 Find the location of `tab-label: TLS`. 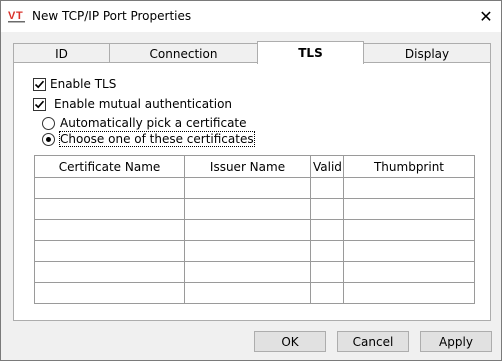

tab-label: TLS is located at coordinates (310, 53).